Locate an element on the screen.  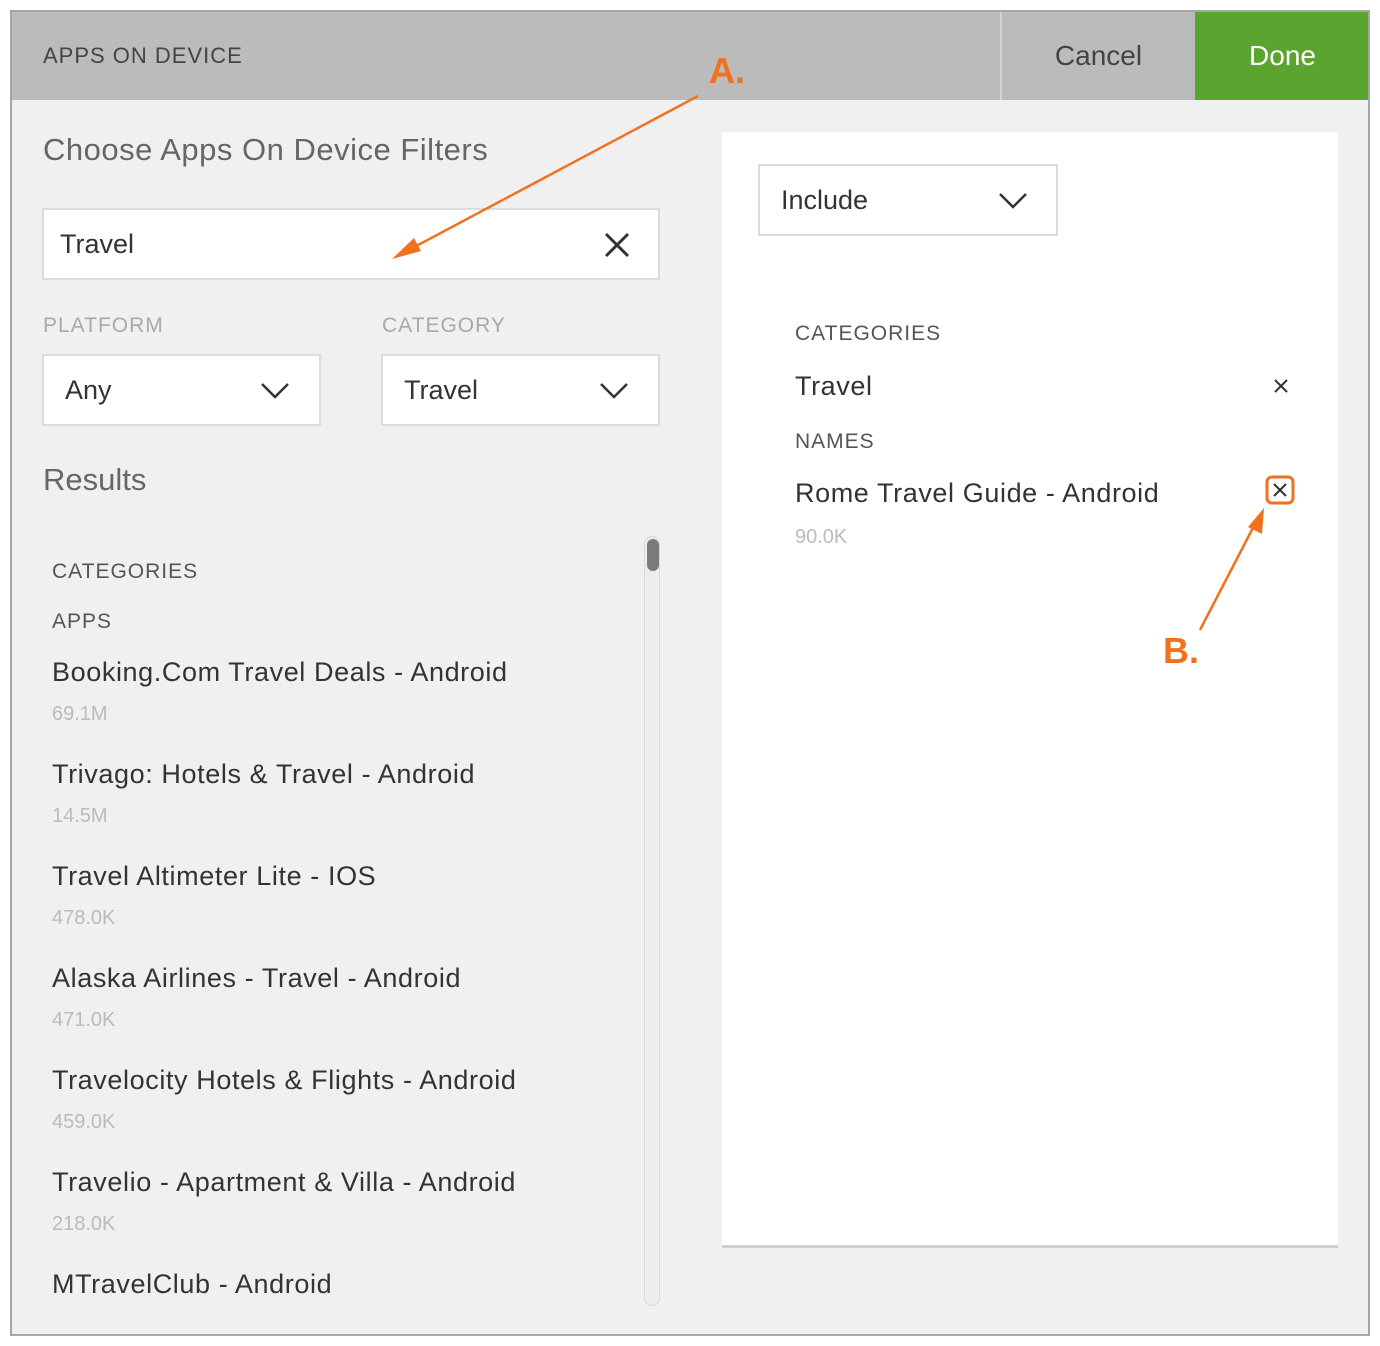
selected-category-item: Travel is located at coordinates (834, 386).